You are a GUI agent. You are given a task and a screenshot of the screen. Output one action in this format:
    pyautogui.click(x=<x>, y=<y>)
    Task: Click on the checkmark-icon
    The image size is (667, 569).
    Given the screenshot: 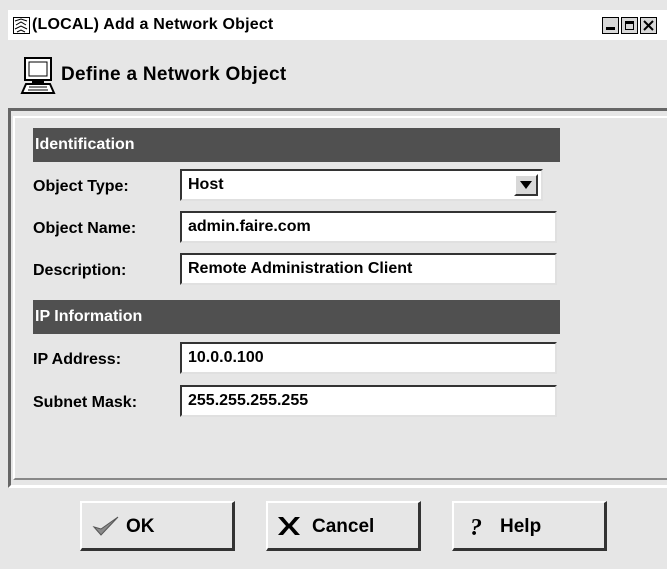 What is the action you would take?
    pyautogui.click(x=106, y=529)
    